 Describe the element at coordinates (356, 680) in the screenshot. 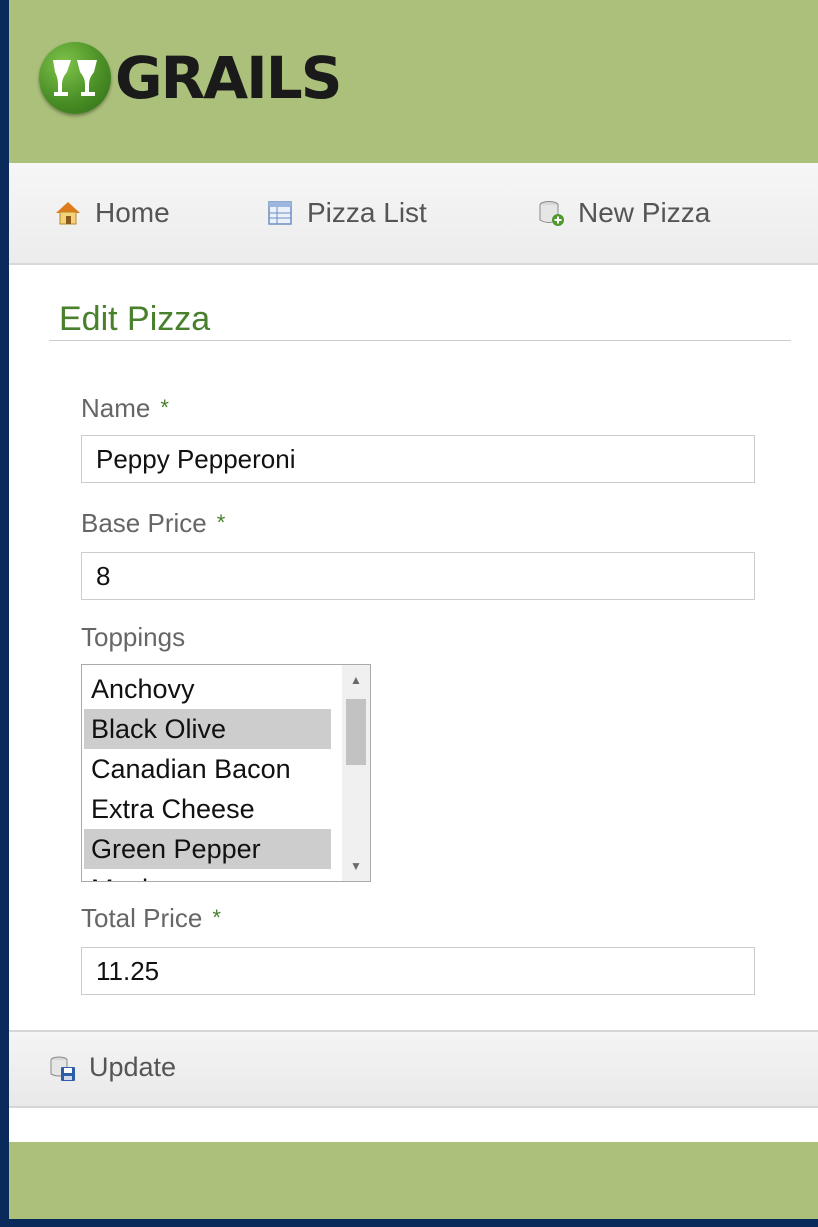

I see `scroll-up-arrow-icon: ▲` at that location.